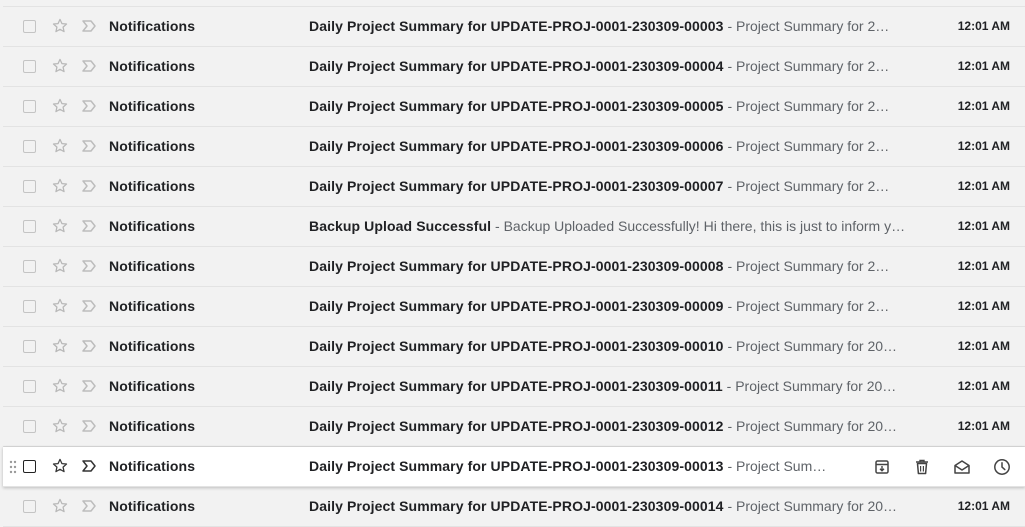 The width and height of the screenshot is (1025, 527). Describe the element at coordinates (1002, 467) in the screenshot. I see `snooze-icon` at that location.